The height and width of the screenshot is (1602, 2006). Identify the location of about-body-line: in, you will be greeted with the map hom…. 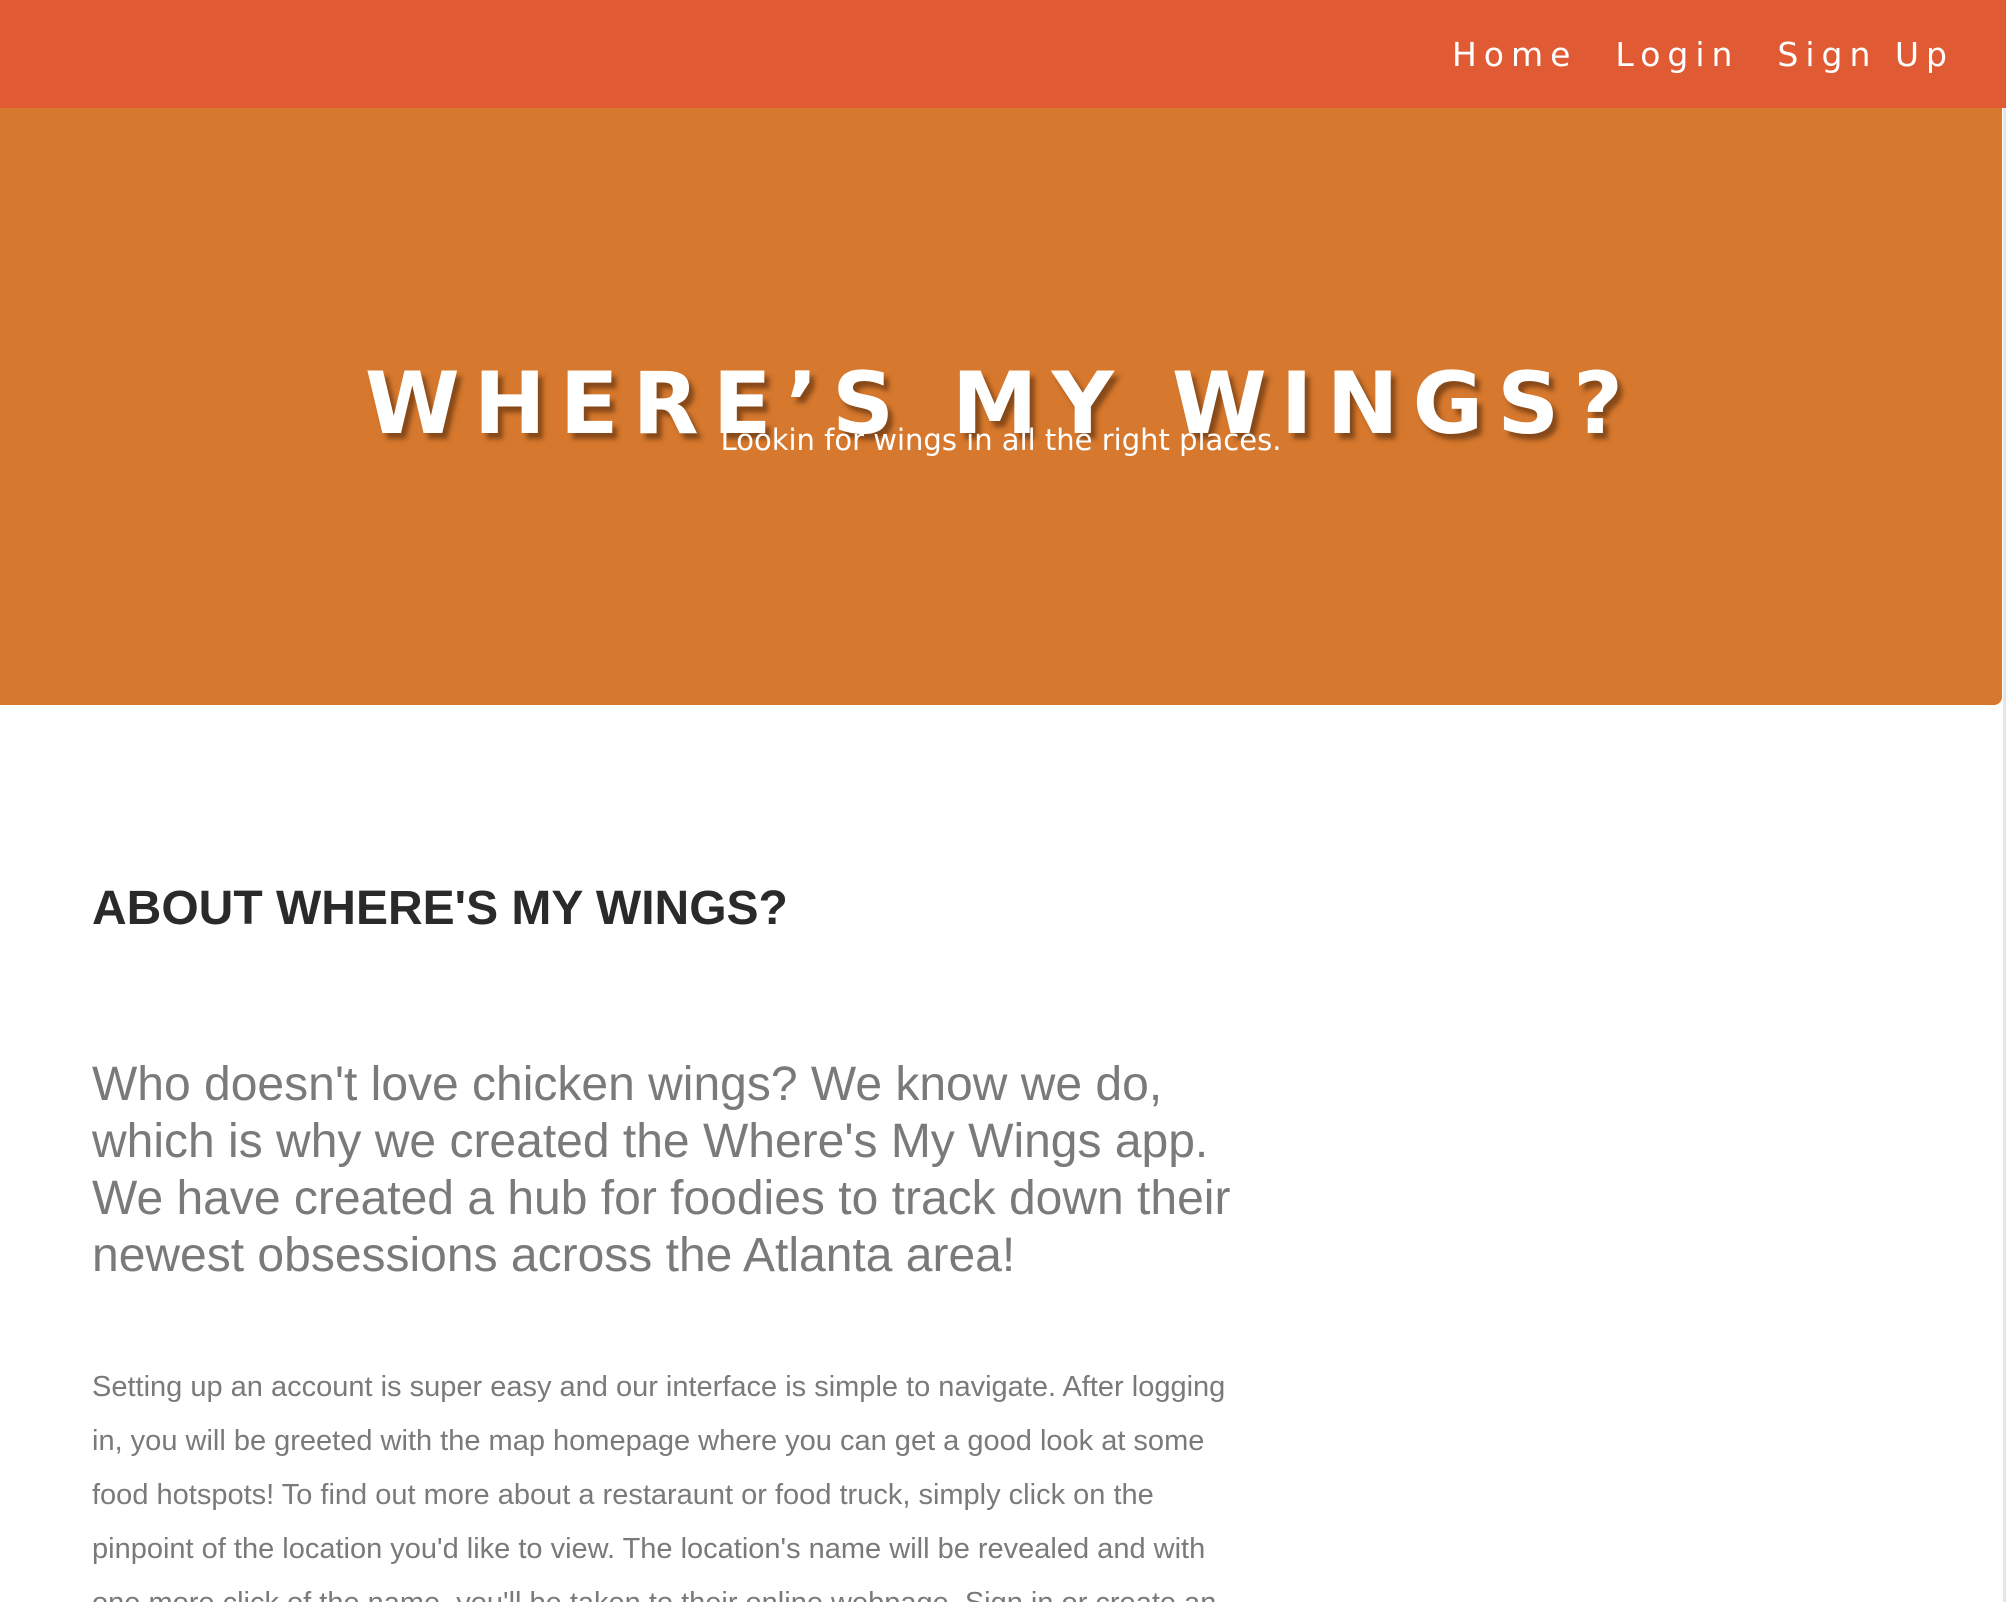
(648, 1441).